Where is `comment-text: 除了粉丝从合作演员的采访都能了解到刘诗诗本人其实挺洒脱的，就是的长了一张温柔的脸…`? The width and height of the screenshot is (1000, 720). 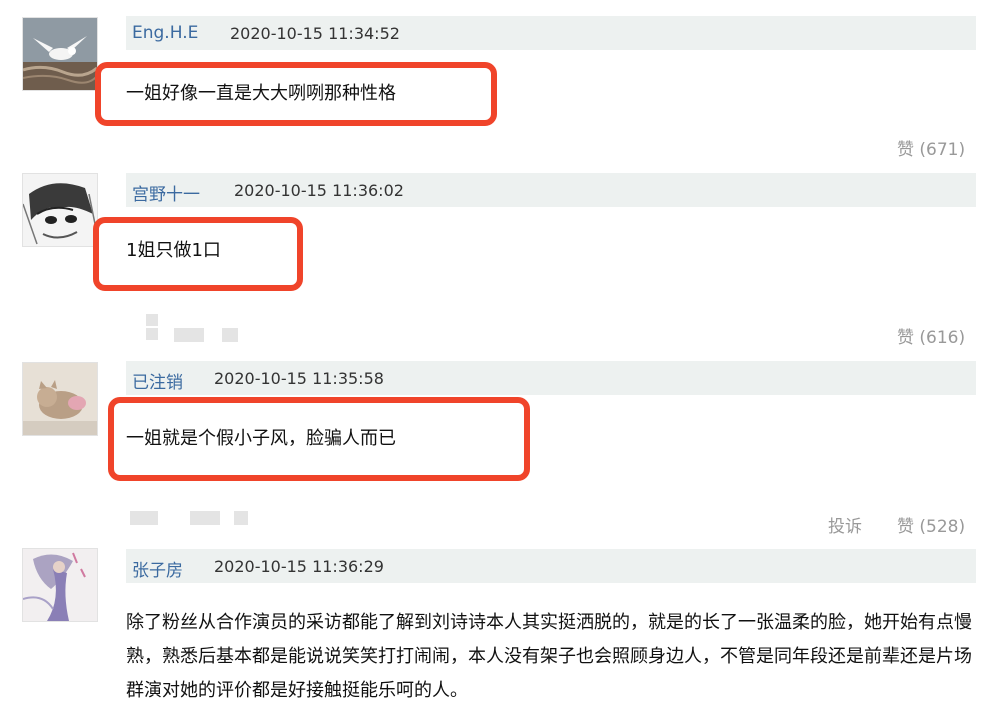 comment-text: 除了粉丝从合作演员的采访都能了解到刘诗诗本人其实挺洒脱的，就是的长了一张温柔的脸… is located at coordinates (549, 656).